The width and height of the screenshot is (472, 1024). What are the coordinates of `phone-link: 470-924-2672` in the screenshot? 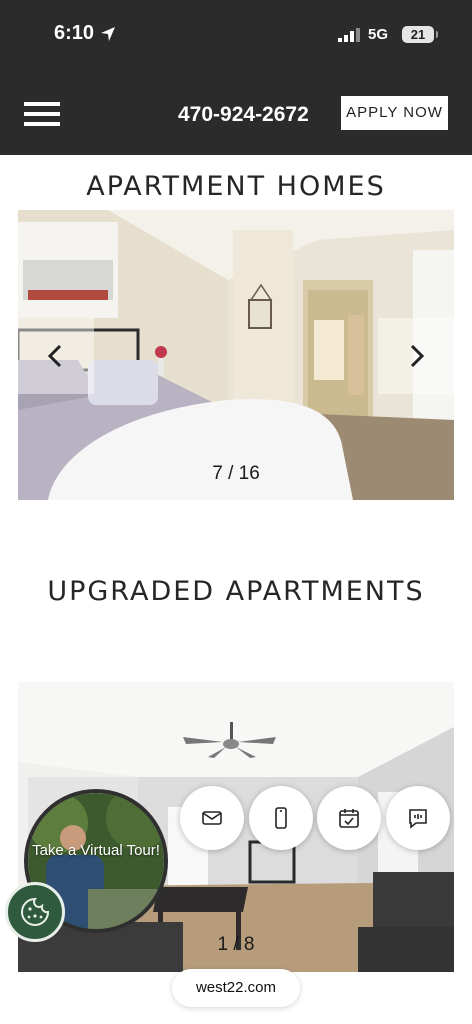 It's located at (243, 115).